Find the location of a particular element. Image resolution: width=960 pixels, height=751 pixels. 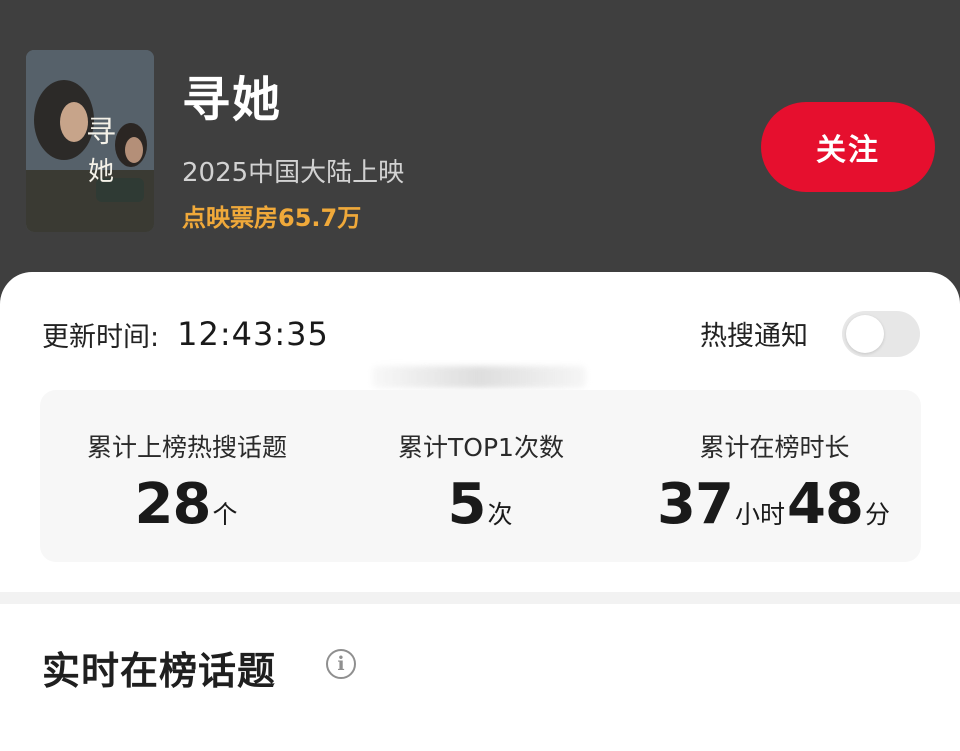

movie-title: 寻她 is located at coordinates (232, 100).